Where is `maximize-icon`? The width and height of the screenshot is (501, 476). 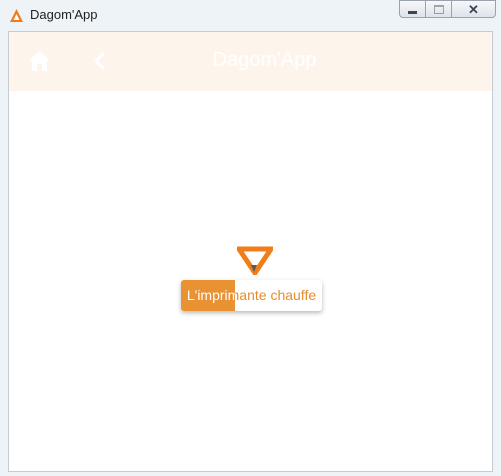 maximize-icon is located at coordinates (438, 9).